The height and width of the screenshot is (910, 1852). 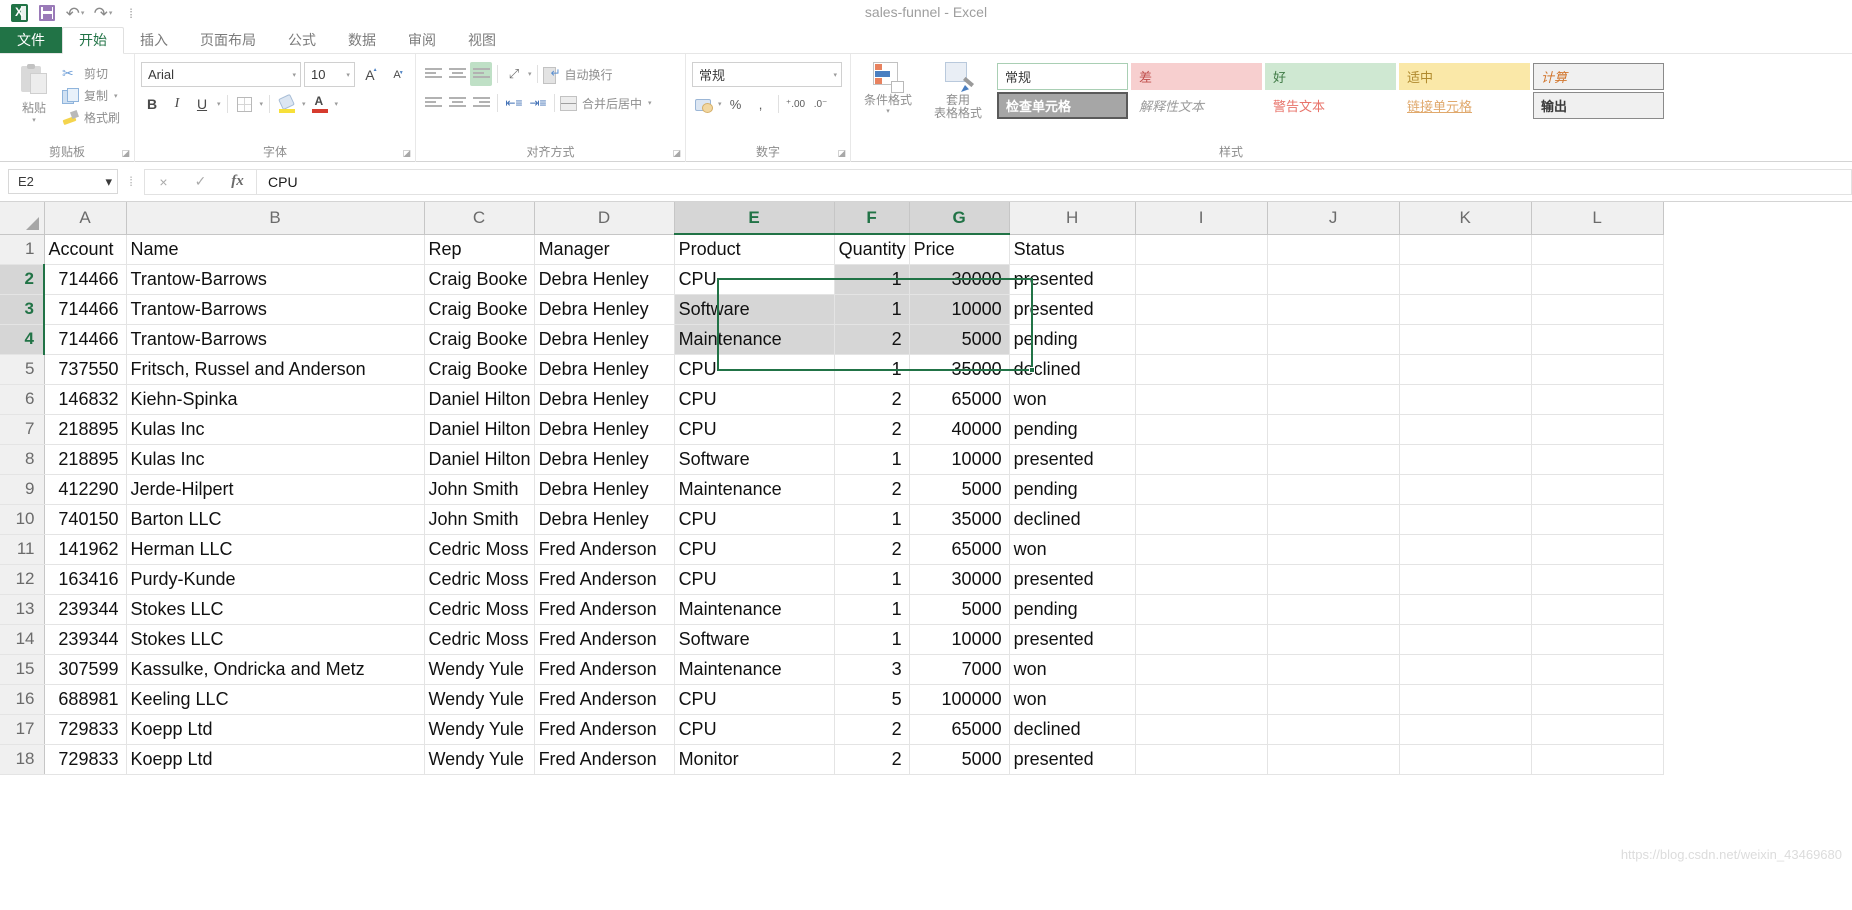 I want to click on cell-C10: John Smith, so click(x=479, y=519).